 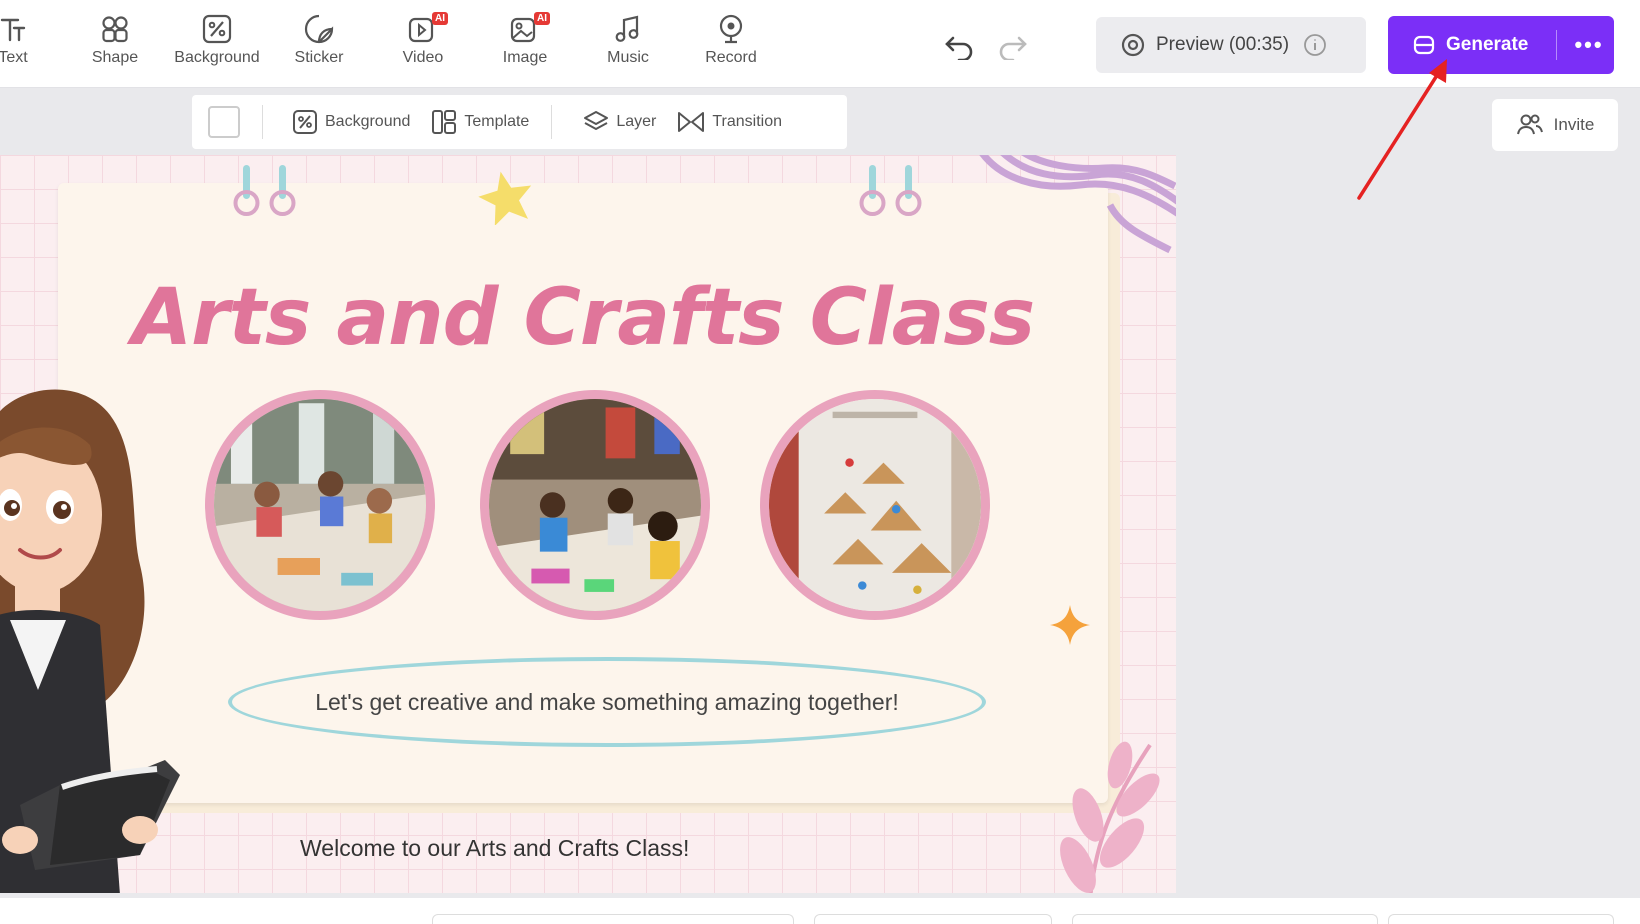 I want to click on preview-label: Preview (00:35), so click(x=1223, y=44).